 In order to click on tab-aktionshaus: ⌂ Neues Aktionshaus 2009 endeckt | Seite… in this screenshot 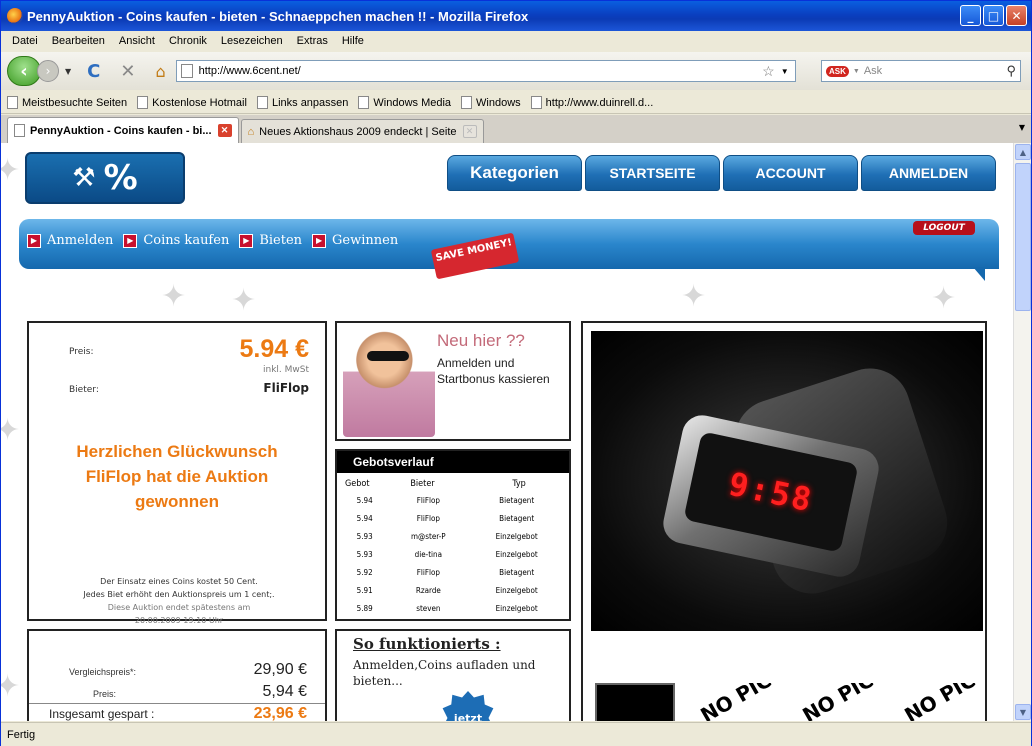, I will do `click(362, 131)`.